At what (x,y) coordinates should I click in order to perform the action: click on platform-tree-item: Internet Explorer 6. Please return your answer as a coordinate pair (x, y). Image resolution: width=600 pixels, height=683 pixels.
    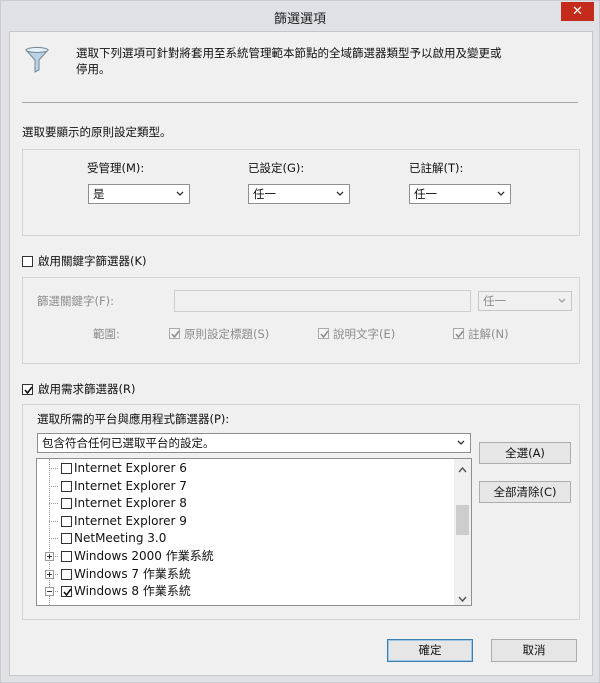
    Looking at the image, I should click on (245, 468).